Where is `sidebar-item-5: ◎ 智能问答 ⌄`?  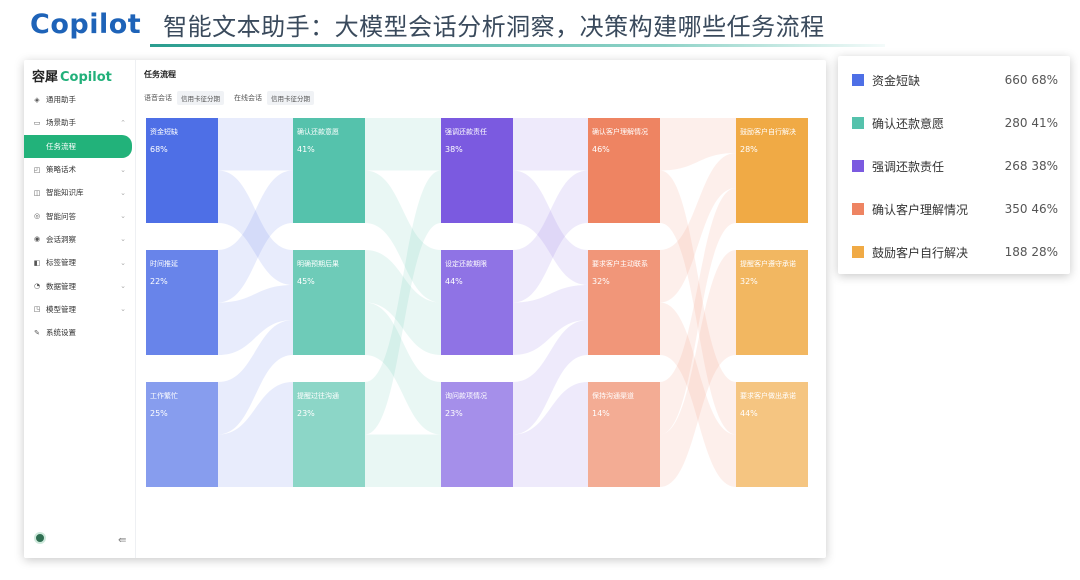 sidebar-item-5: ◎ 智能问答 ⌄ is located at coordinates (80, 215).